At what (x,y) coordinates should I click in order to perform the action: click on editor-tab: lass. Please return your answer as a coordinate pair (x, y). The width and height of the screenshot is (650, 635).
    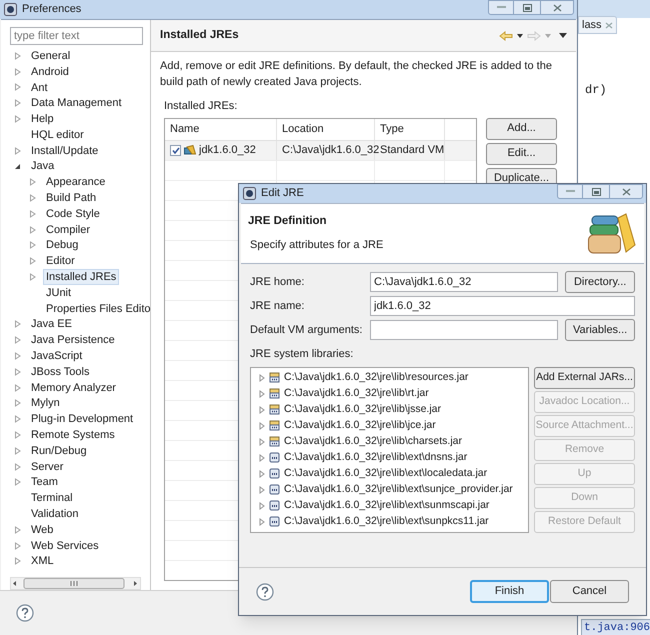
    Looking at the image, I should click on (597, 25).